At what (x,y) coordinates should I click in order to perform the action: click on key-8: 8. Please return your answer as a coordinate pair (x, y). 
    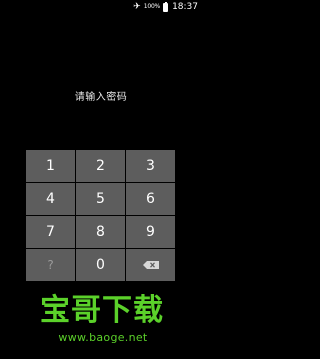
    Looking at the image, I should click on (100, 232).